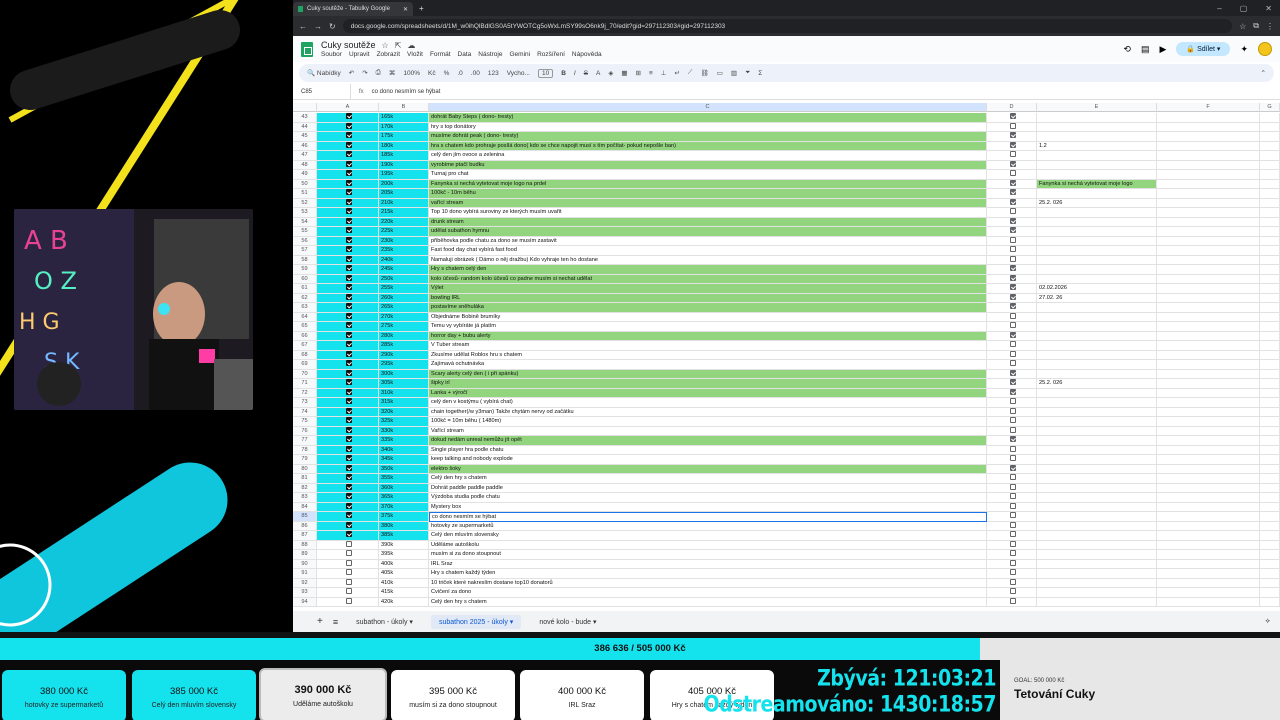  What do you see at coordinates (708, 317) in the screenshot?
I see `task-cell: Objednáme Bobině brumíky` at bounding box center [708, 317].